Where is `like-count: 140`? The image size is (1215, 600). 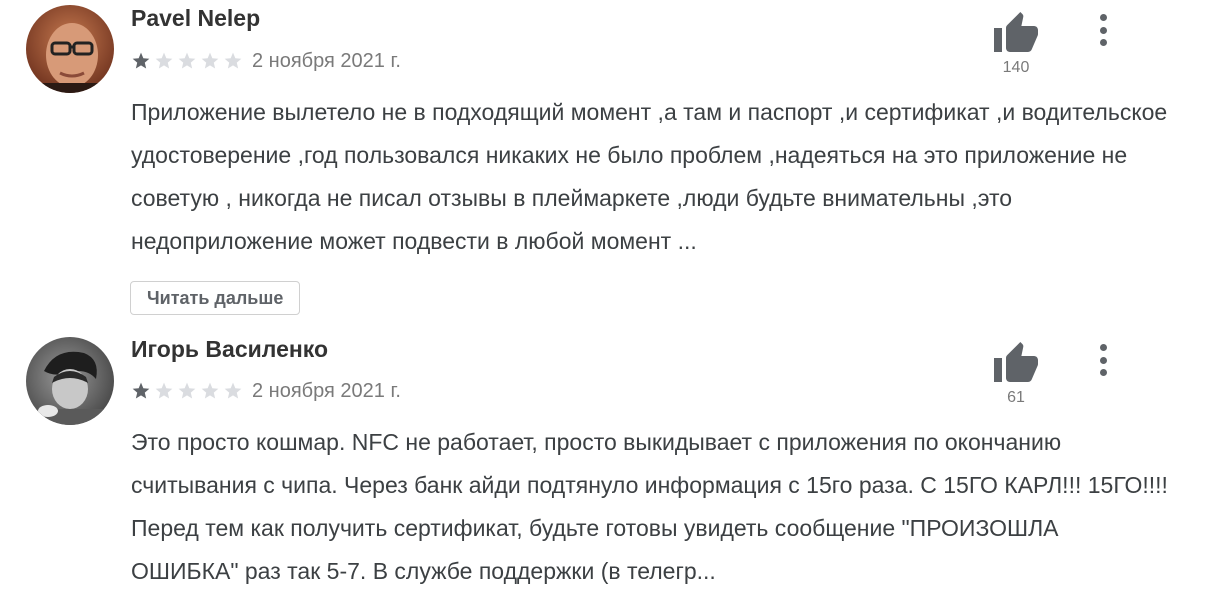
like-count: 140 is located at coordinates (1016, 67).